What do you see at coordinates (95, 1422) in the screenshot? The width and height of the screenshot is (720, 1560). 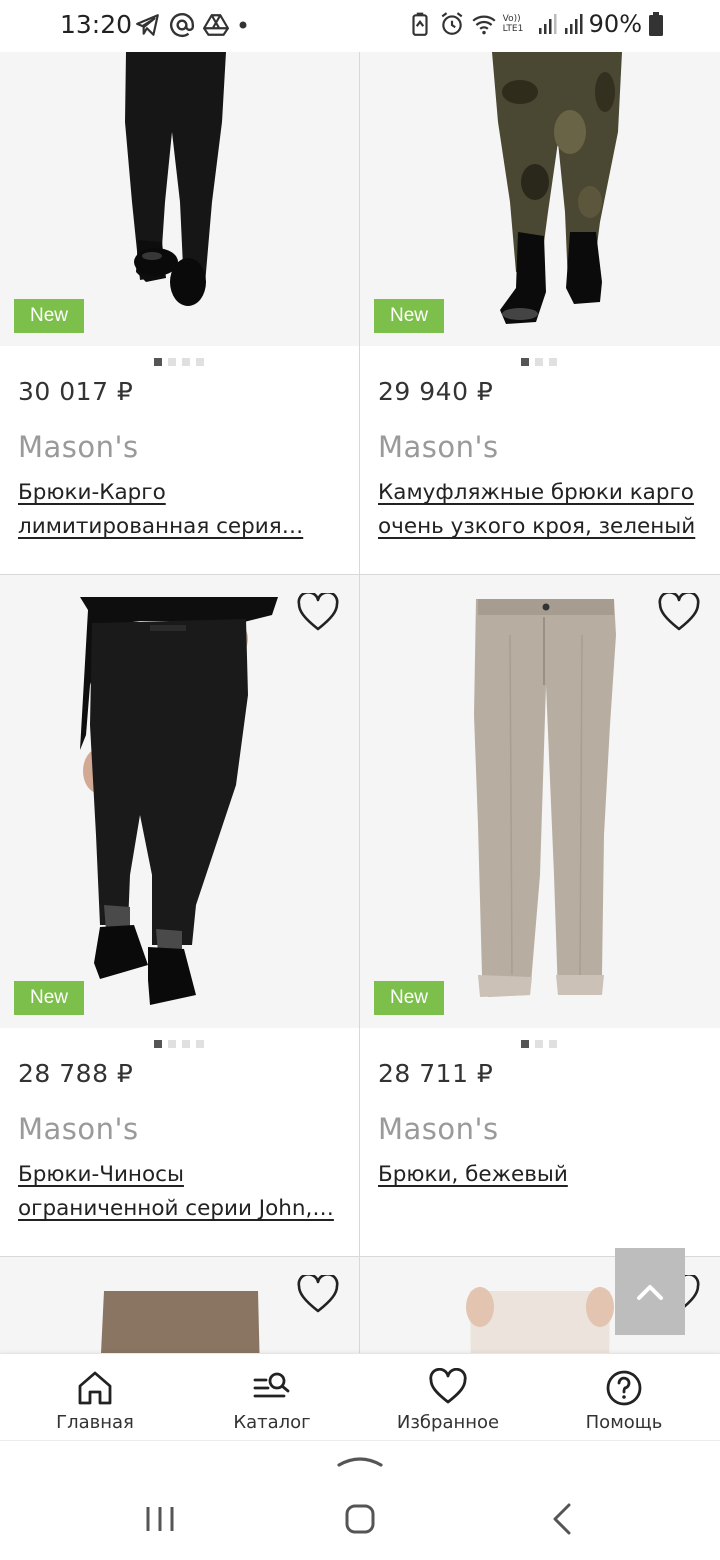 I see `nav-label: Главная` at bounding box center [95, 1422].